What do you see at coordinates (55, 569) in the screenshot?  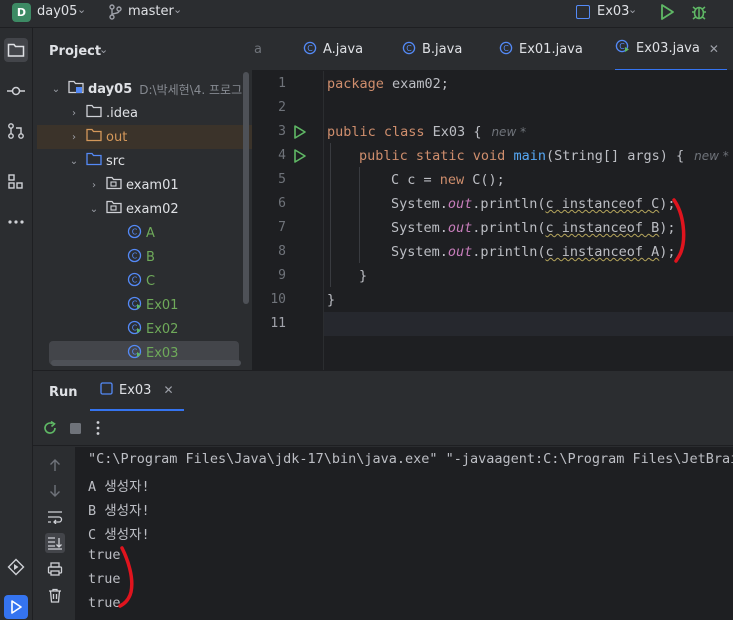 I see `print-icon` at bounding box center [55, 569].